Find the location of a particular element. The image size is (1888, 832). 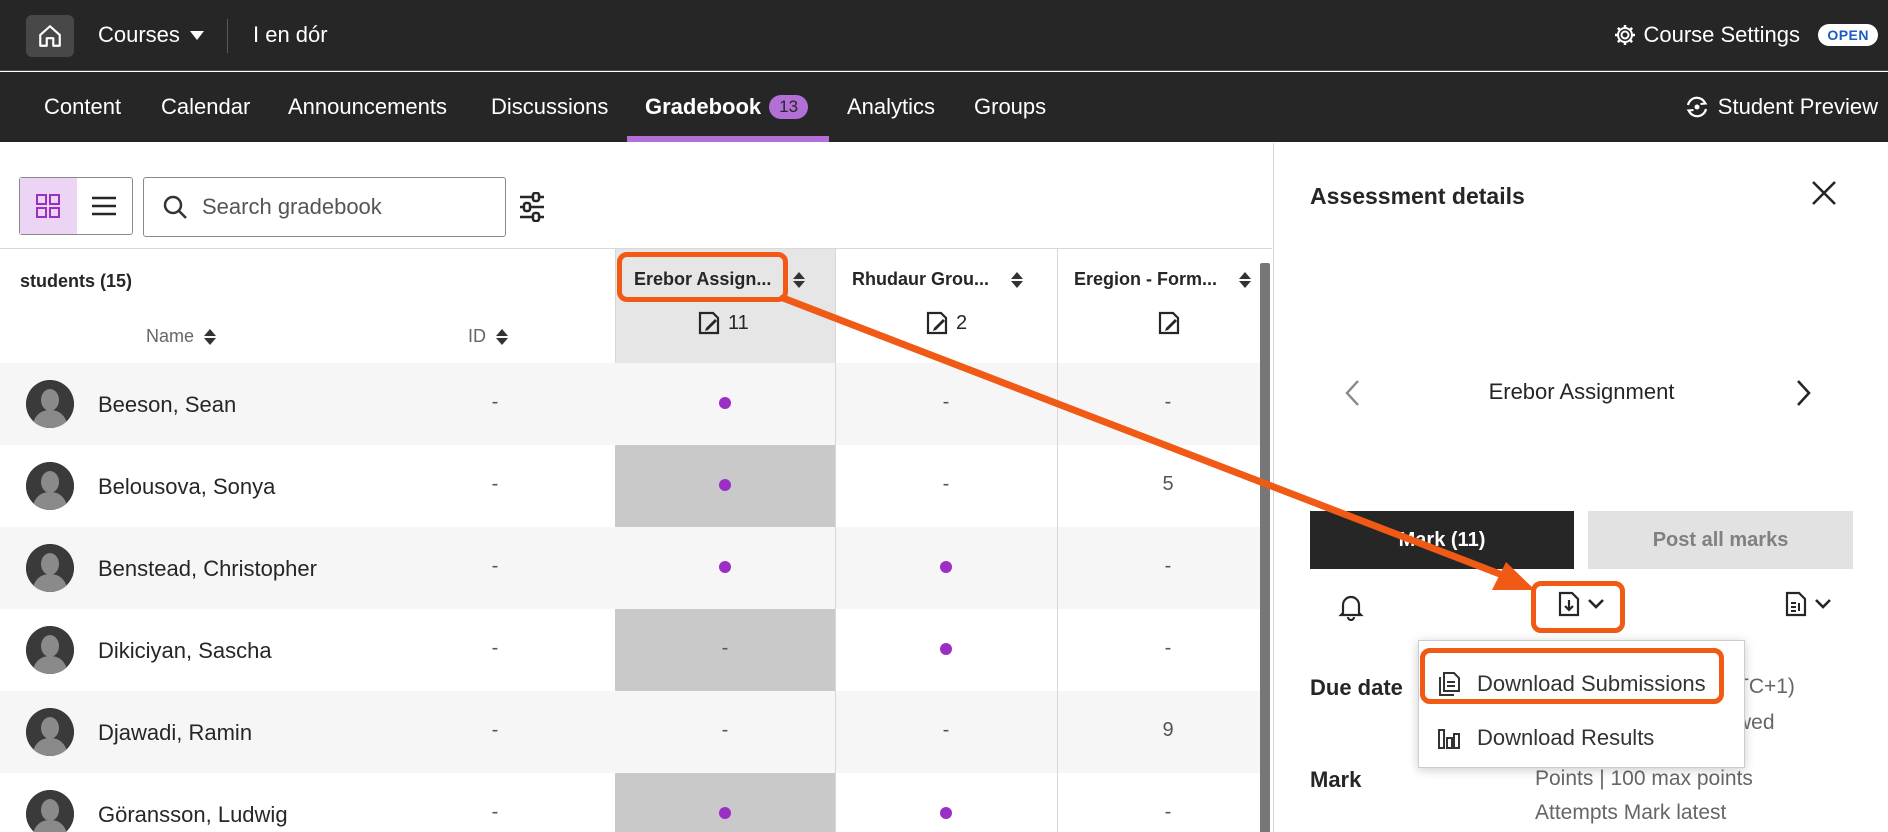

home-button is located at coordinates (50, 36).